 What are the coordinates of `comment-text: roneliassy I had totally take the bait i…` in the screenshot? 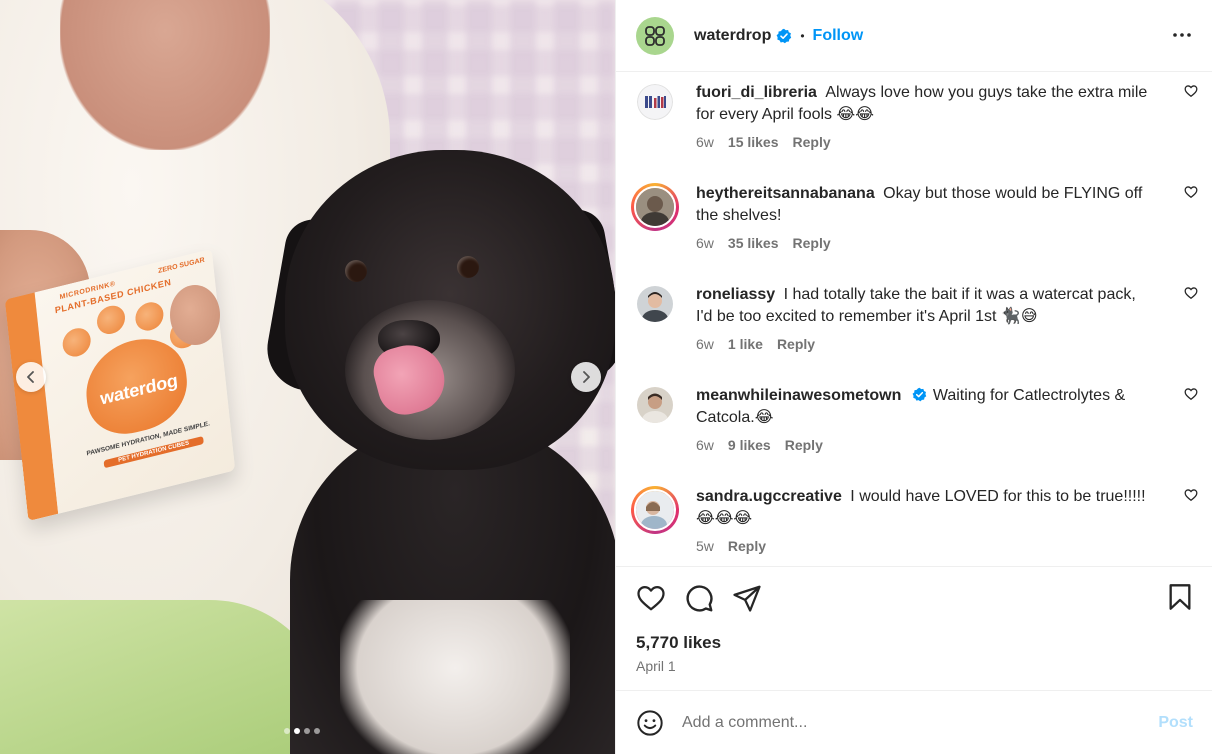 It's located at (924, 306).